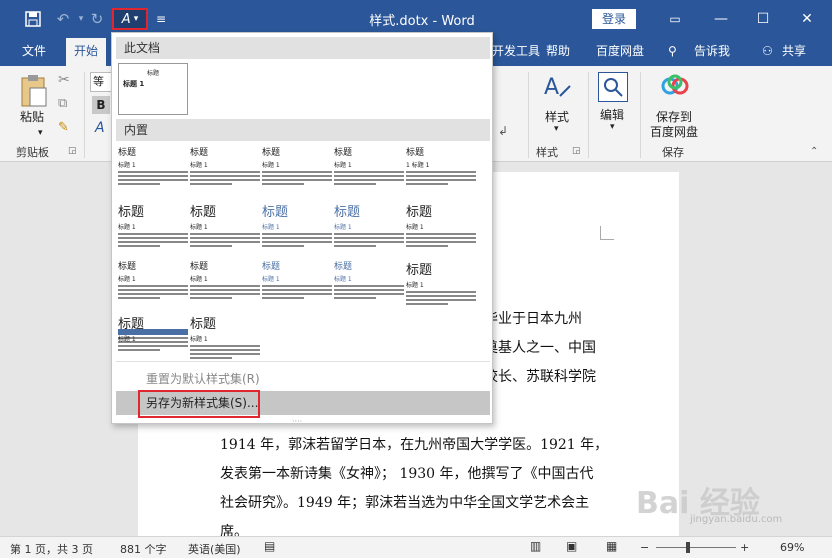 The width and height of the screenshot is (832, 558). I want to click on paste-dropdown-icon: ▾, so click(40, 133).